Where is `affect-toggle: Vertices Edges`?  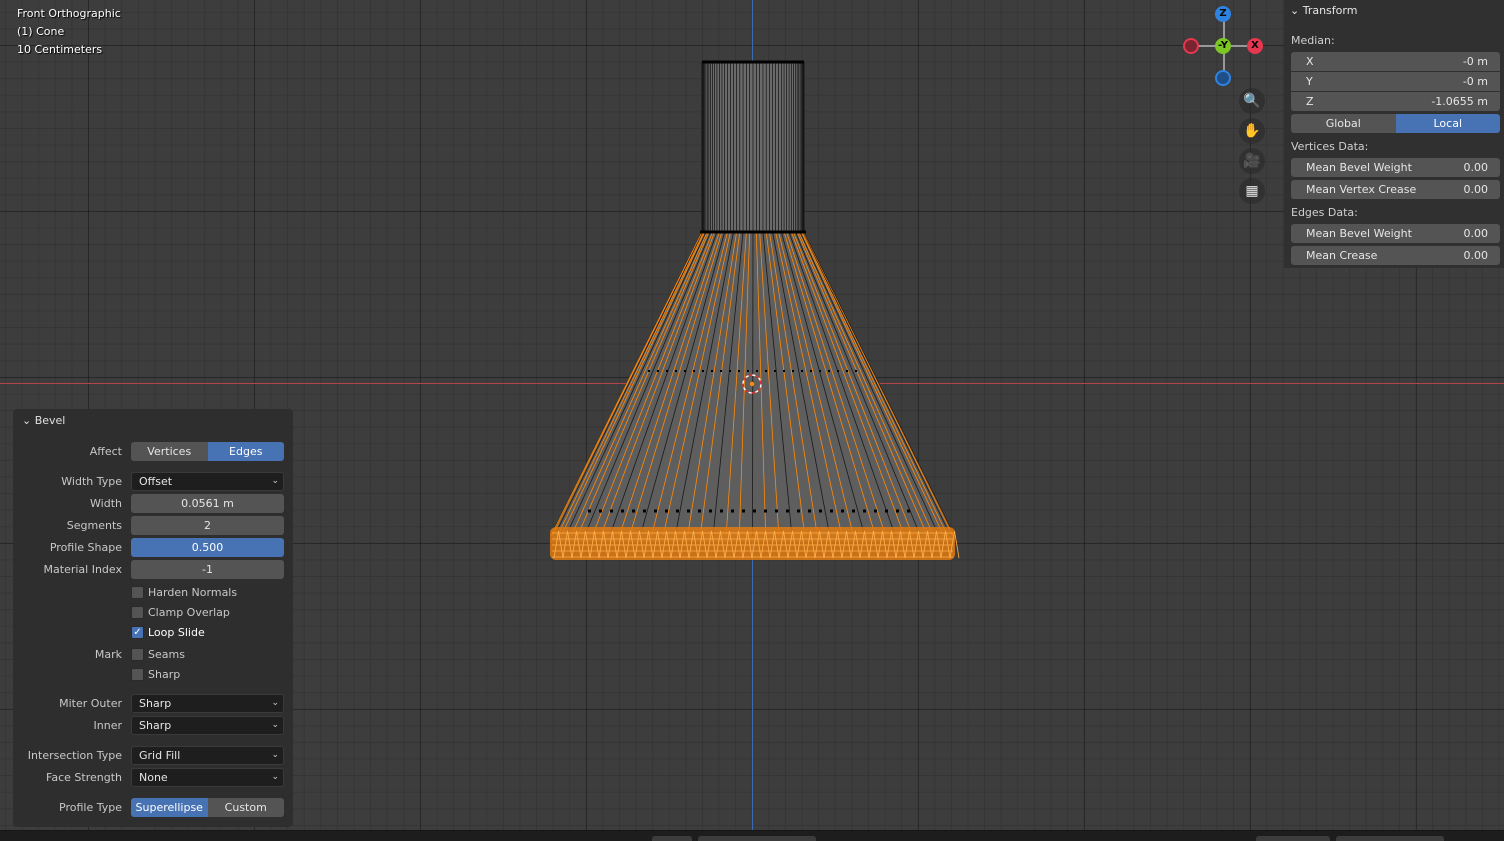 affect-toggle: Vertices Edges is located at coordinates (207, 451).